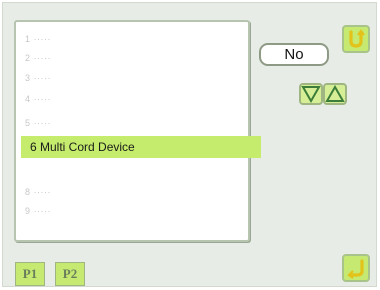  Describe the element at coordinates (38, 78) in the screenshot. I see `list-item: 3 ·····` at that location.